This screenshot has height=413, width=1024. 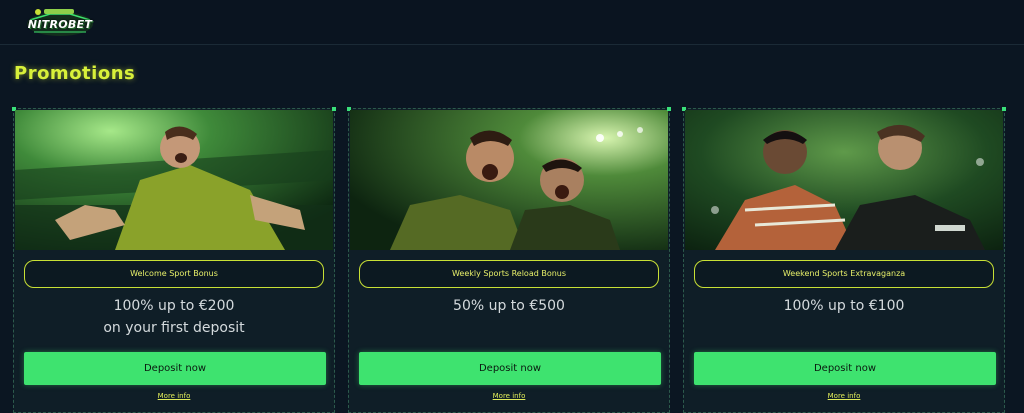 What do you see at coordinates (844, 274) in the screenshot?
I see `promo-title: Weekend Sports Extravaganza` at bounding box center [844, 274].